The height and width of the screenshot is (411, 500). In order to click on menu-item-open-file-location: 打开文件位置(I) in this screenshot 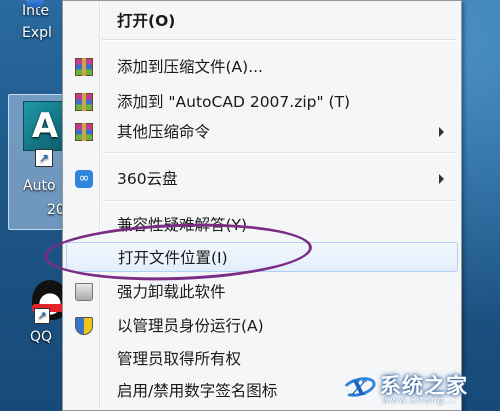, I will do `click(262, 257)`.